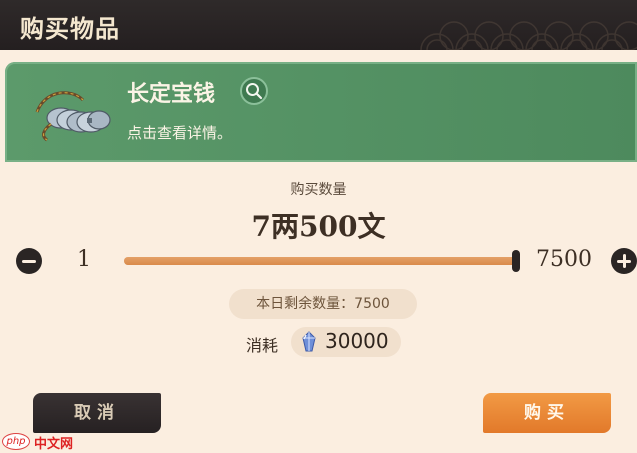  Describe the element at coordinates (179, 132) in the screenshot. I see `item-description: 点击查看详情。` at that location.